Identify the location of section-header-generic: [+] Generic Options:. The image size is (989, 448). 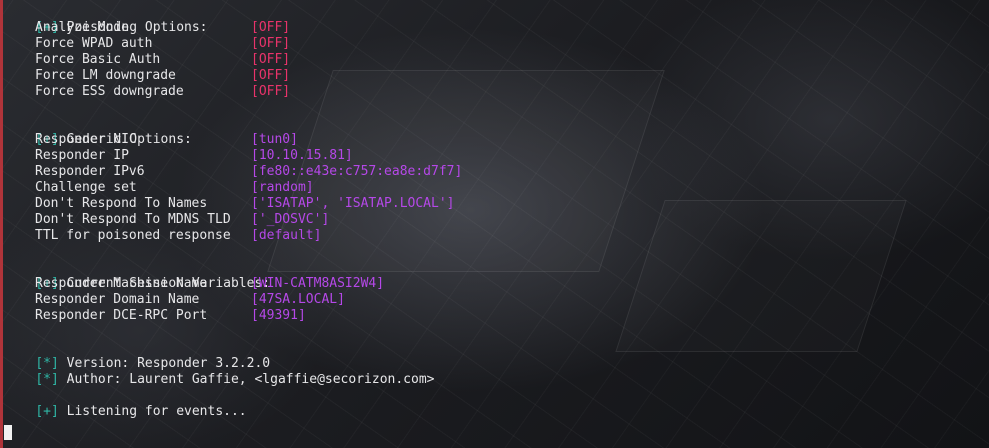
(496, 131).